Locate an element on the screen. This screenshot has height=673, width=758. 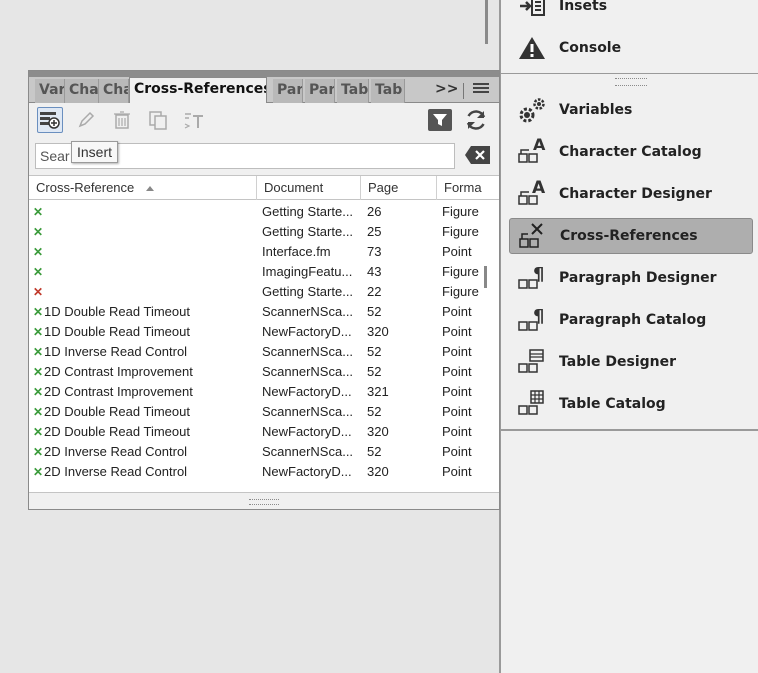
table-row: ✕ Interface.fm 73 Point is located at coordinates (257, 252).